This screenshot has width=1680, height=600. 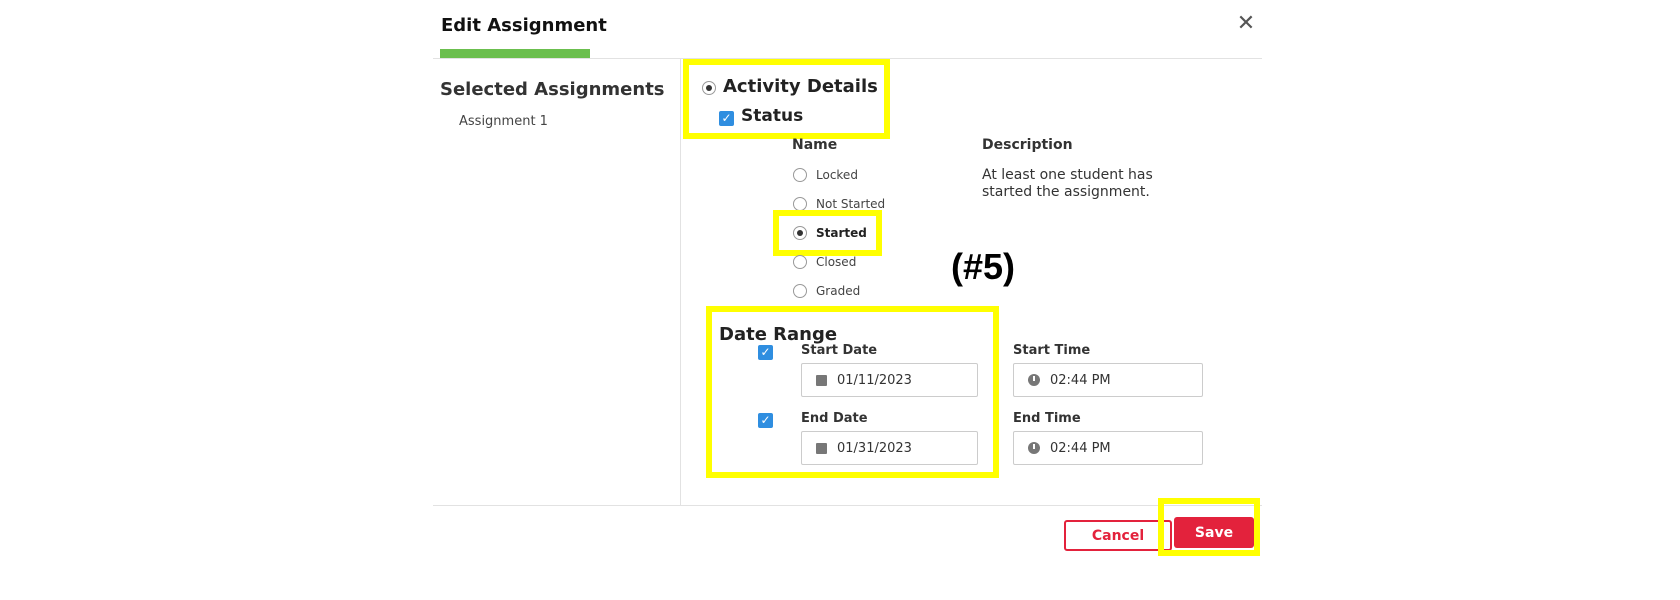 What do you see at coordinates (847, 505) in the screenshot?
I see `footer-divider` at bounding box center [847, 505].